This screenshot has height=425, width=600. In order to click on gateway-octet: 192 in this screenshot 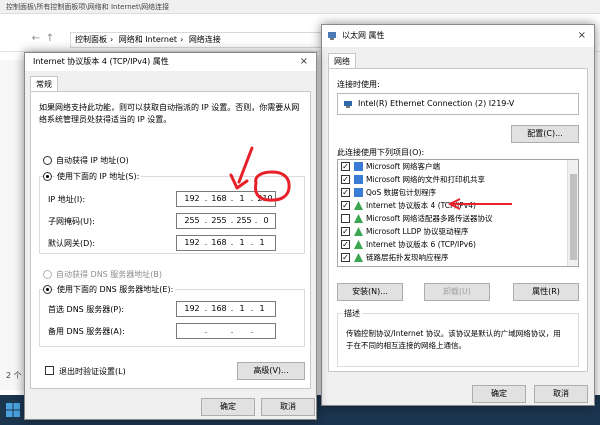, I will do `click(192, 242)`.